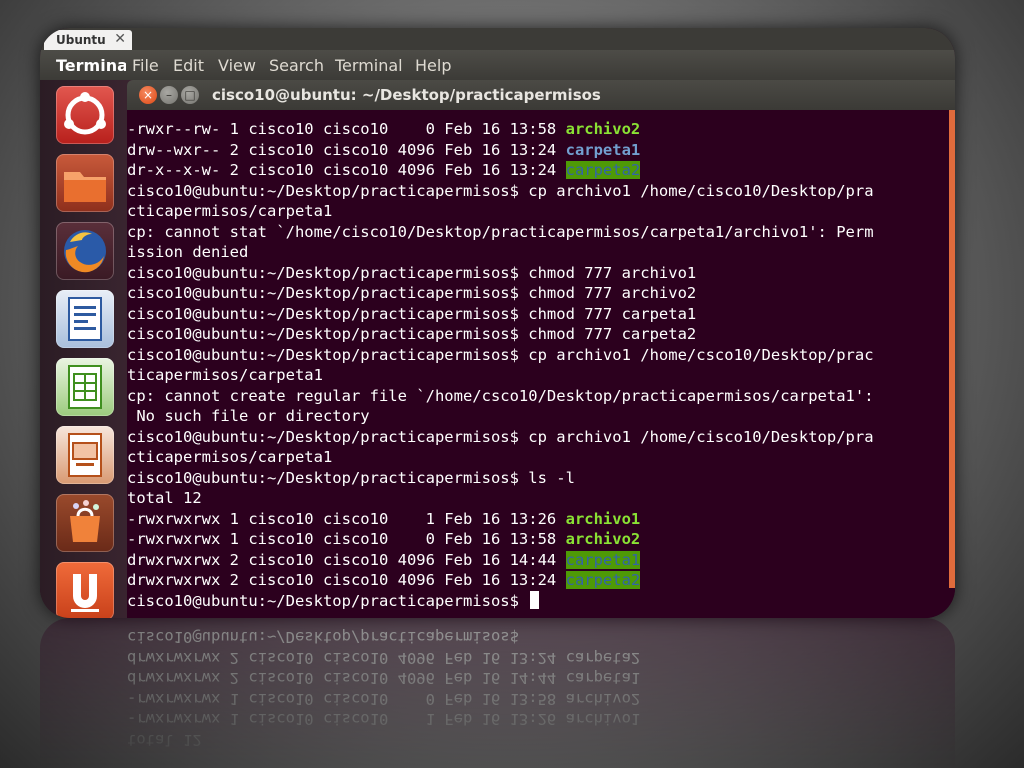 Image resolution: width=1024 pixels, height=768 pixels. Describe the element at coordinates (296, 65) in the screenshot. I see `menu-search: Search` at that location.